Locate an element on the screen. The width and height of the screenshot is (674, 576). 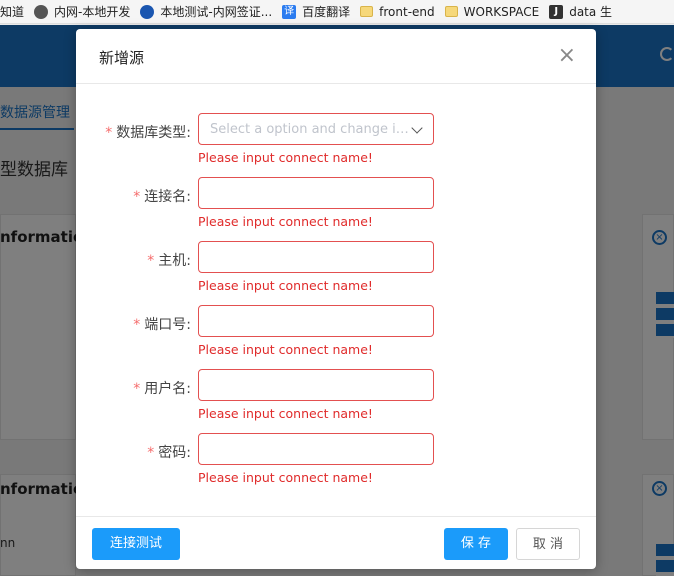
port-input is located at coordinates (316, 321).